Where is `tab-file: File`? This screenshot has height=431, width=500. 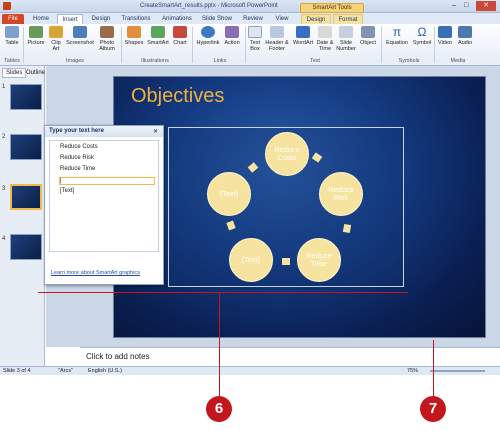 tab-file: File is located at coordinates (13, 19).